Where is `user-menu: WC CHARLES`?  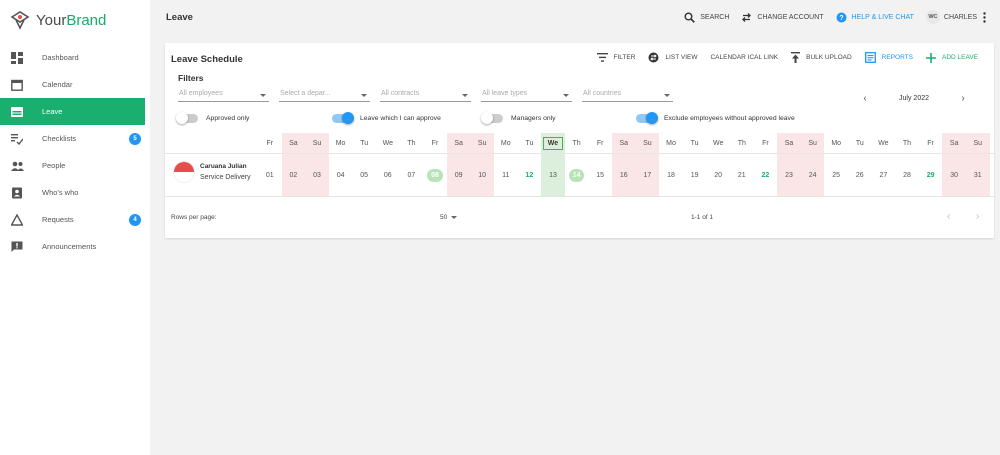
user-menu: WC CHARLES is located at coordinates (955, 17).